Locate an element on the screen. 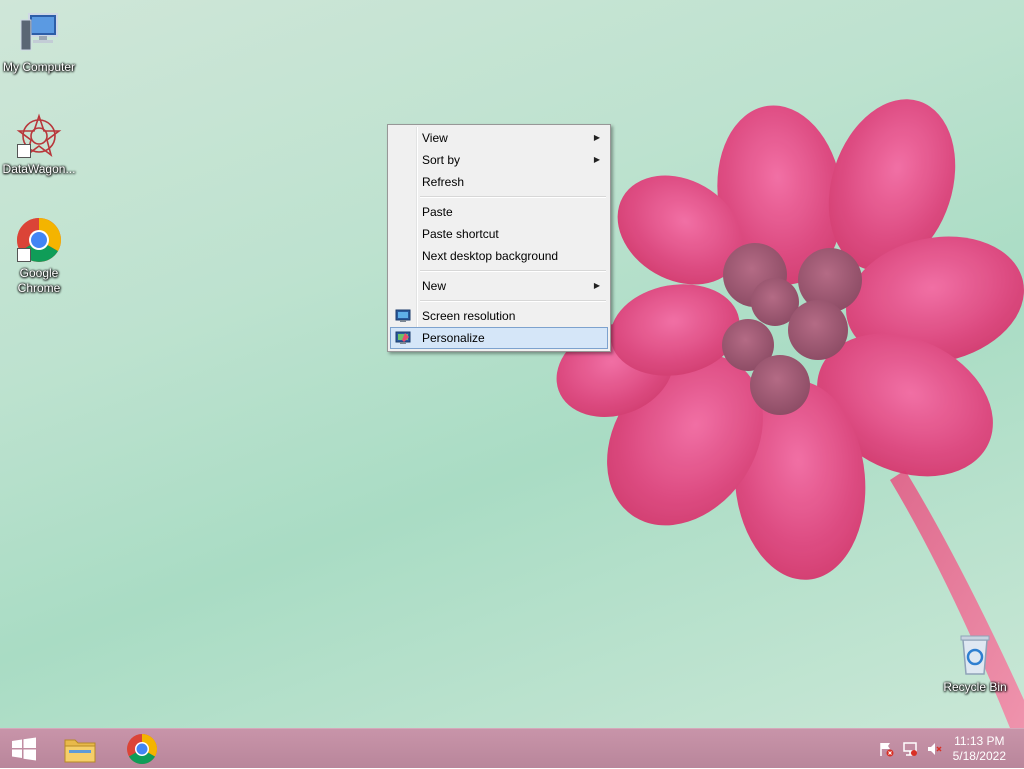  menu-item-view: View ▶ is located at coordinates (499, 138).